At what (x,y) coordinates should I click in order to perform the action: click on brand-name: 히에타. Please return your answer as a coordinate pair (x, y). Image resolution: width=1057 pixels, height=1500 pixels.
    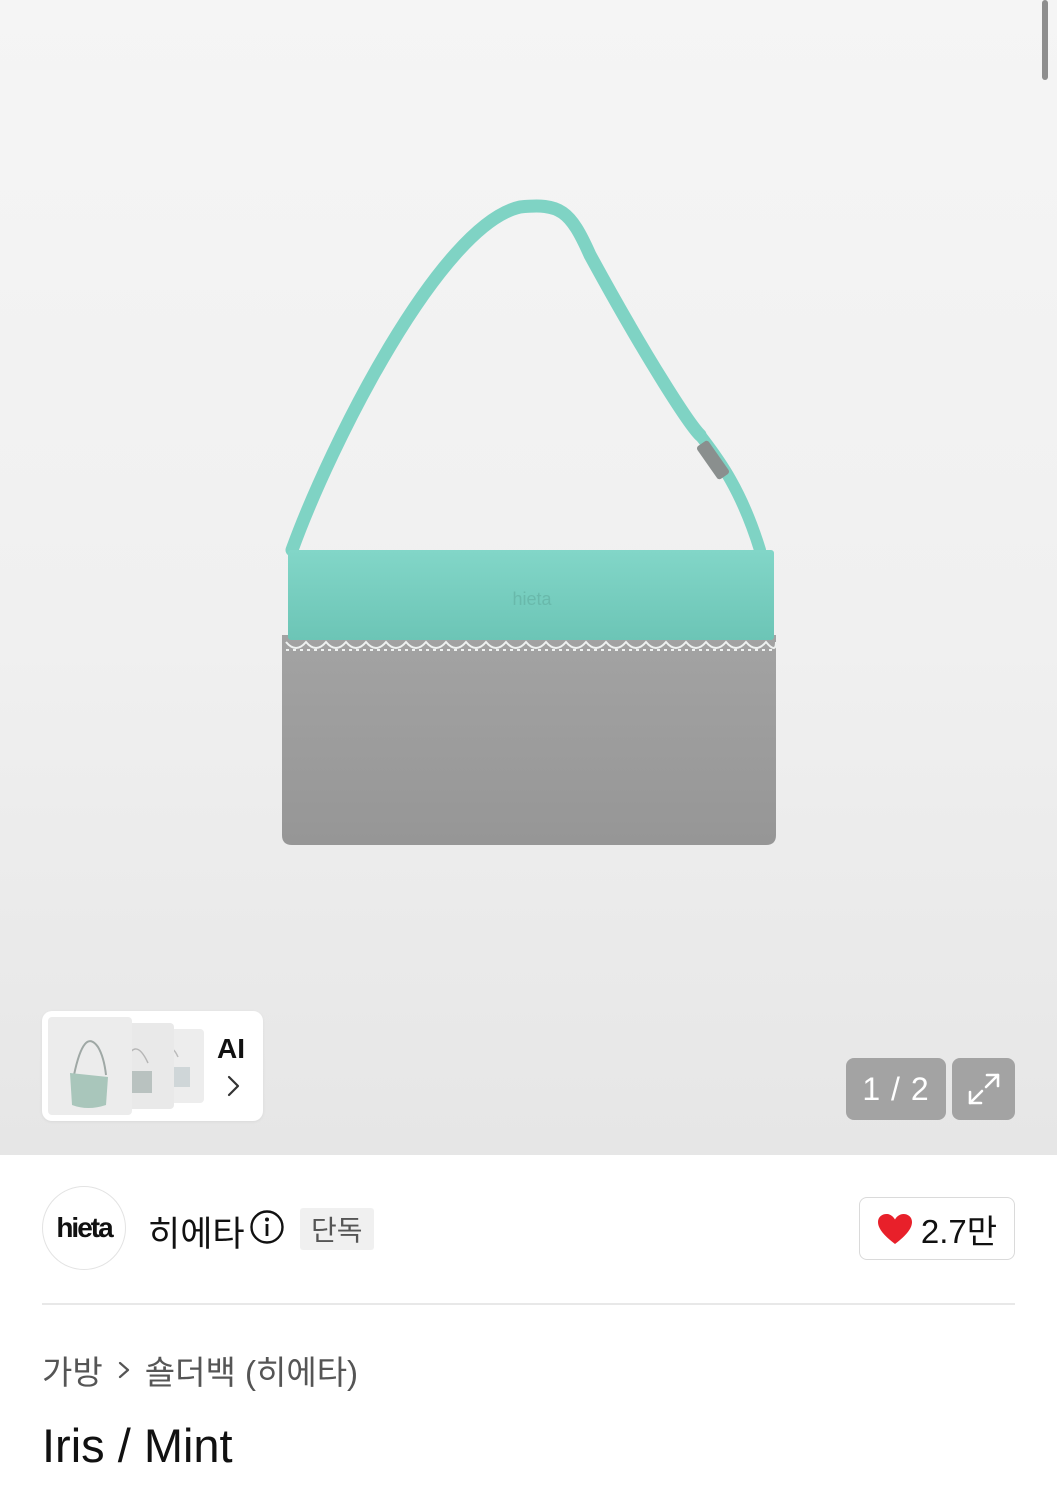
    Looking at the image, I should click on (196, 1231).